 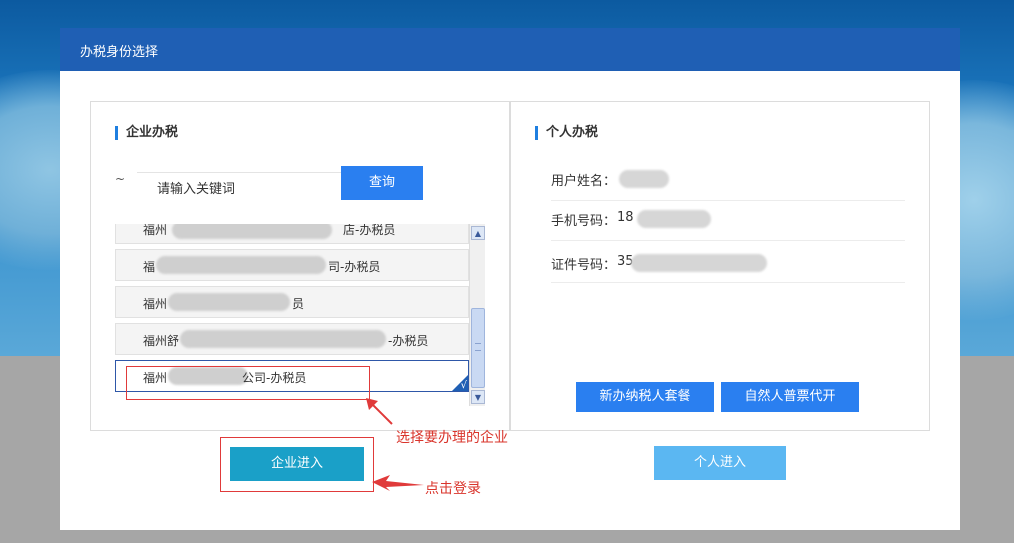 What do you see at coordinates (645, 397) in the screenshot?
I see `new-taxpayer-package-button: 新办纳税人套餐` at bounding box center [645, 397].